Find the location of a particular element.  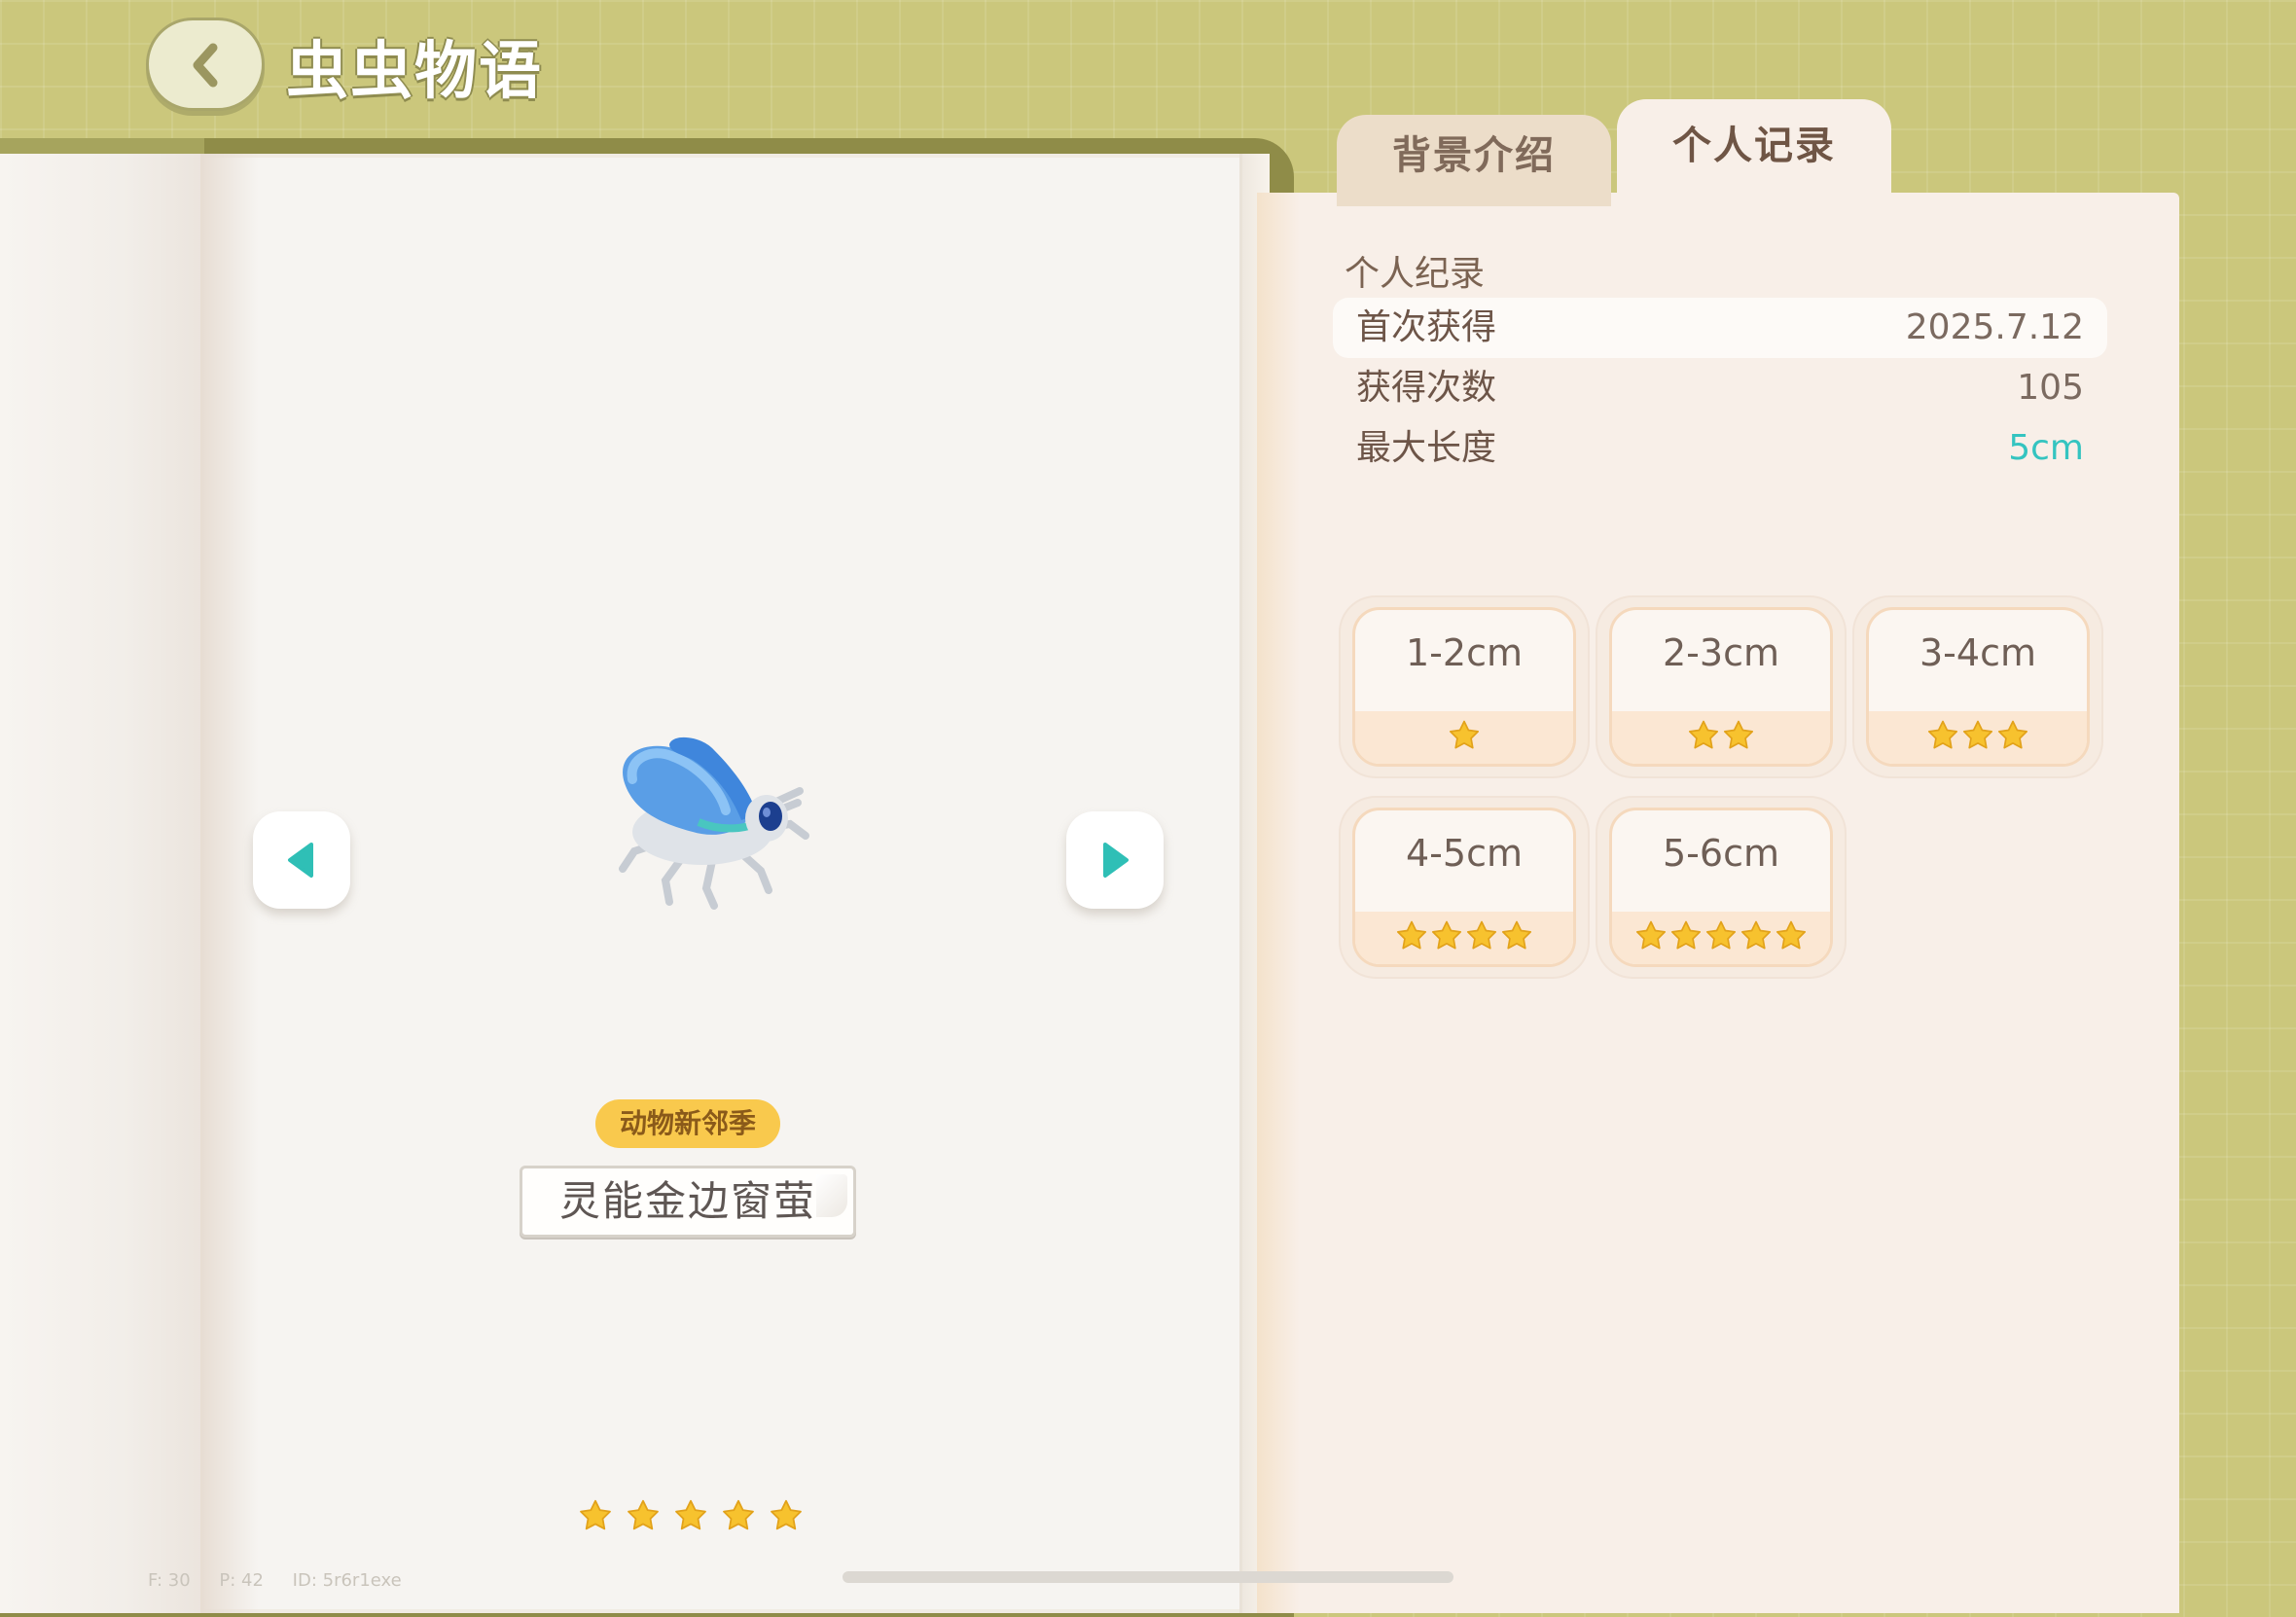

triangle-right-icon is located at coordinates (1116, 860).